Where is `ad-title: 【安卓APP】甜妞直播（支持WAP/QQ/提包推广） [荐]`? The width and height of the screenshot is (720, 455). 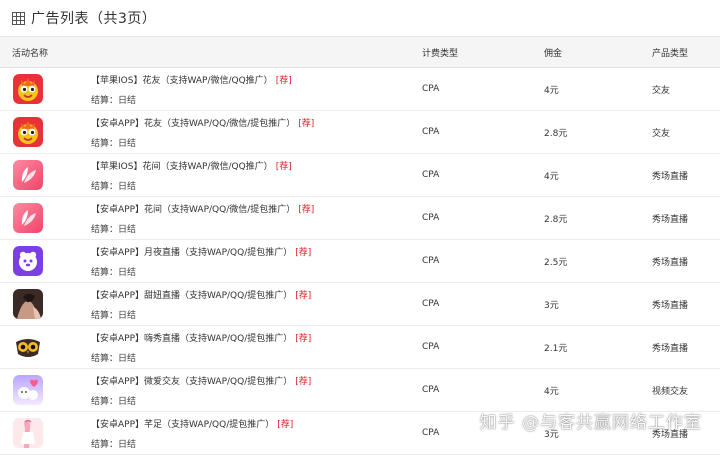 ad-title: 【安卓APP】甜妞直播（支持WAP/QQ/提包推广） [荐] is located at coordinates (201, 294).